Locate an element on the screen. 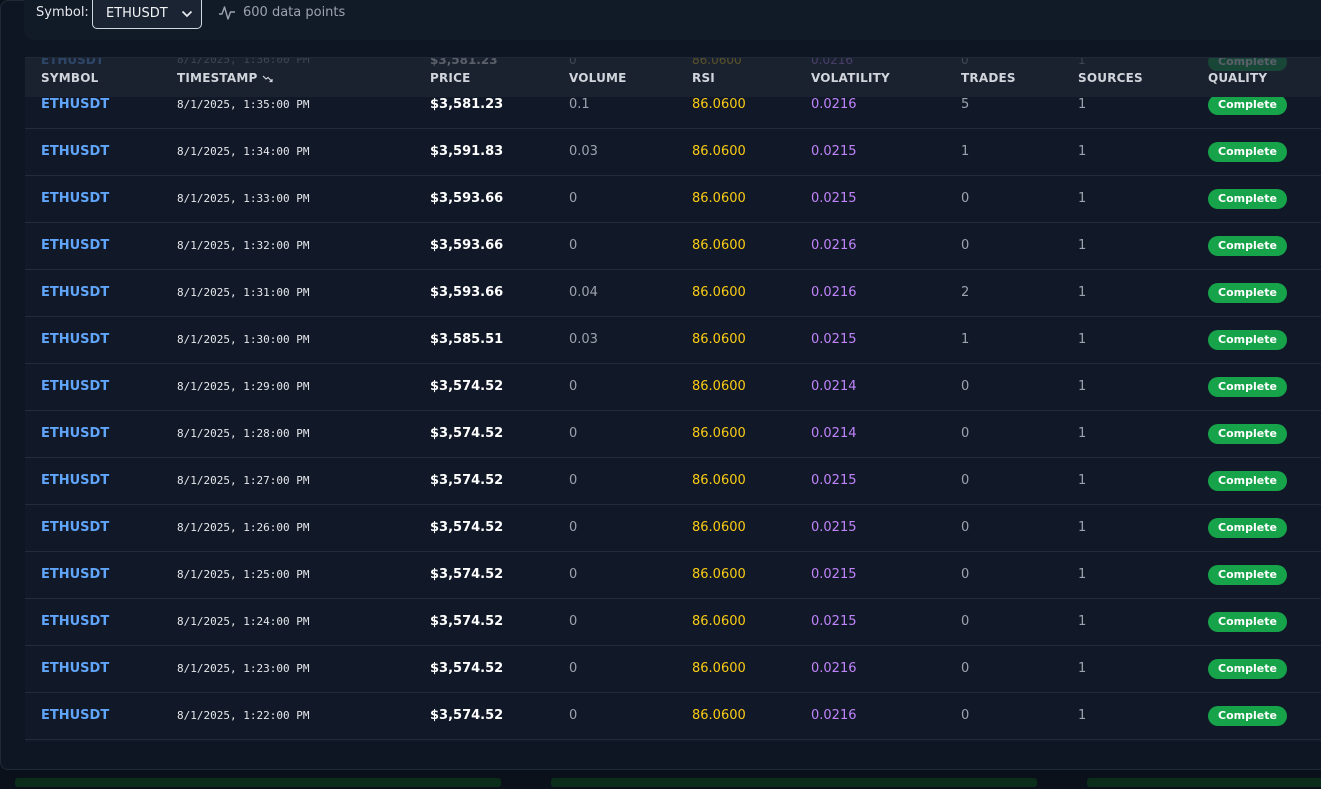 This screenshot has width=1321, height=789. cell-volume: 0.03 is located at coordinates (583, 151).